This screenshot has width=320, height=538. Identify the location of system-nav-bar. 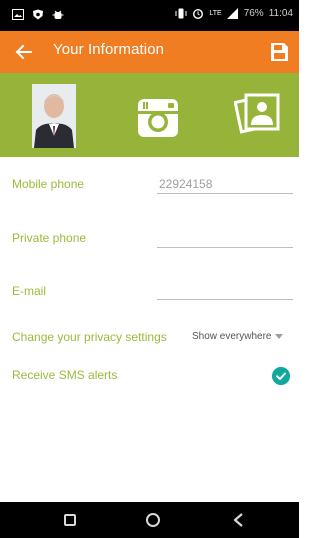
(149, 520).